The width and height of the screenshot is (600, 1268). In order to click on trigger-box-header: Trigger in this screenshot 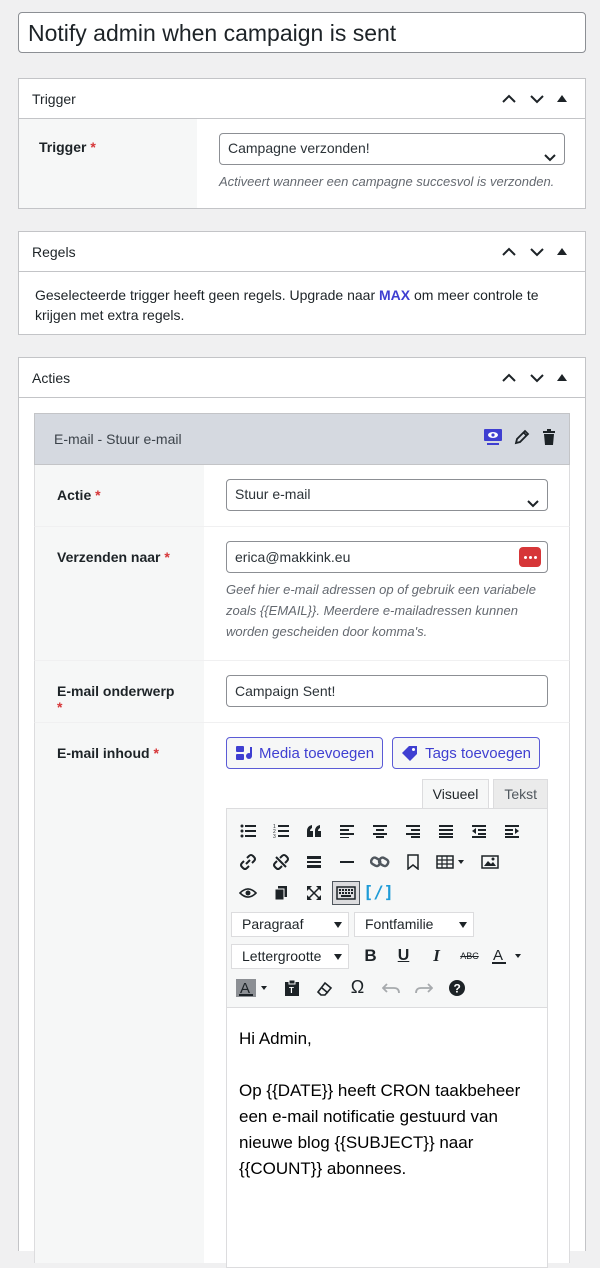, I will do `click(302, 99)`.